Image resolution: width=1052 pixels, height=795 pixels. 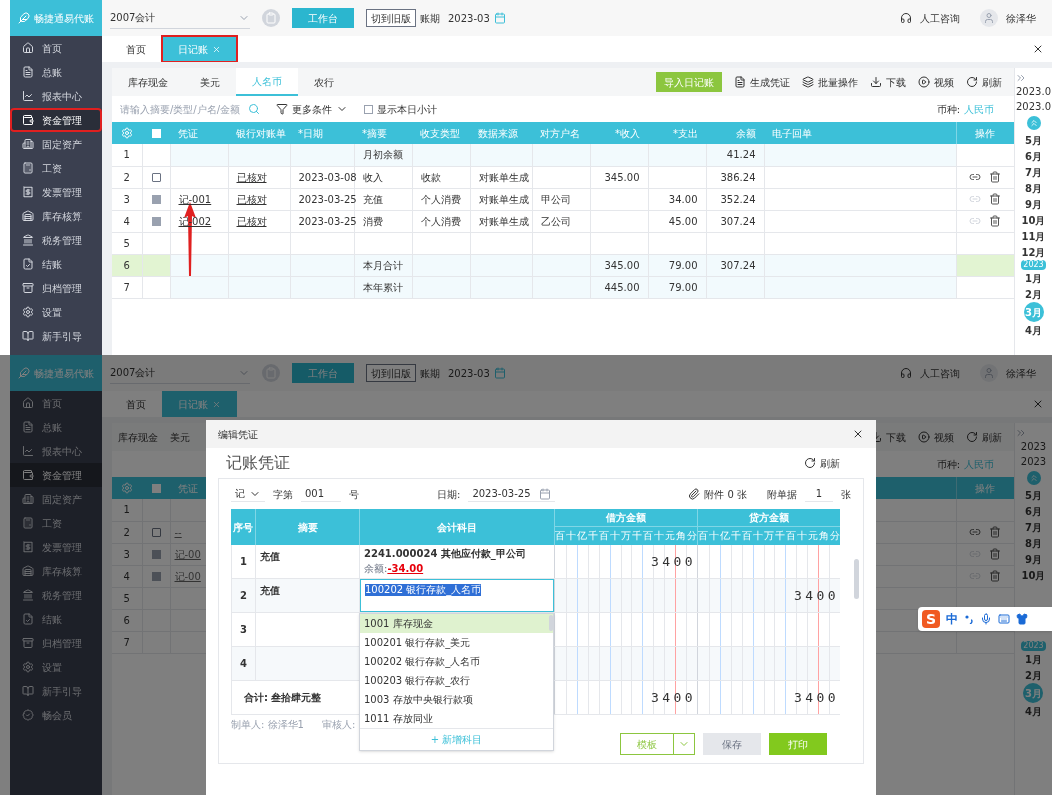 What do you see at coordinates (456, 699) in the screenshot?
I see `suggestion-item: 1003 存放中央银行款项` at bounding box center [456, 699].